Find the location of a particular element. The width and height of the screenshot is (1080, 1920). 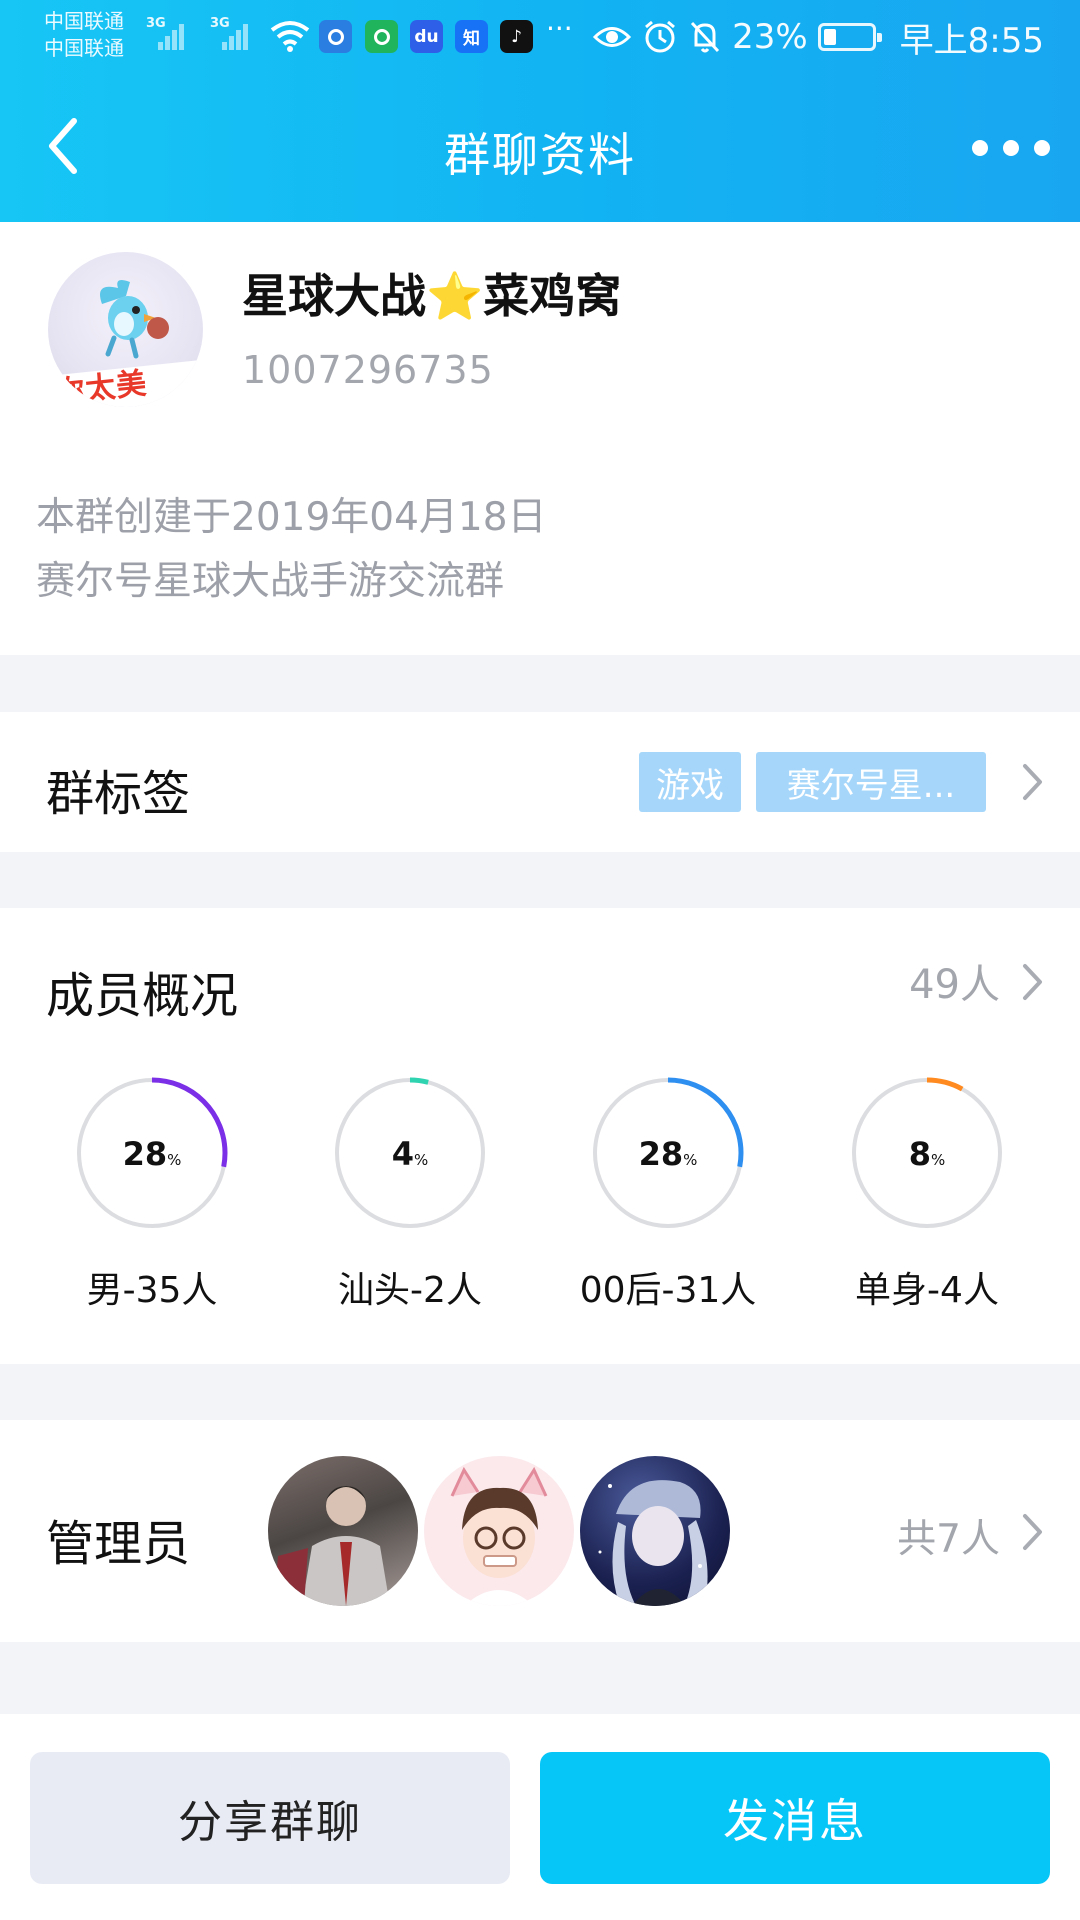

stat-percentage: 8% is located at coordinates (927, 1154).